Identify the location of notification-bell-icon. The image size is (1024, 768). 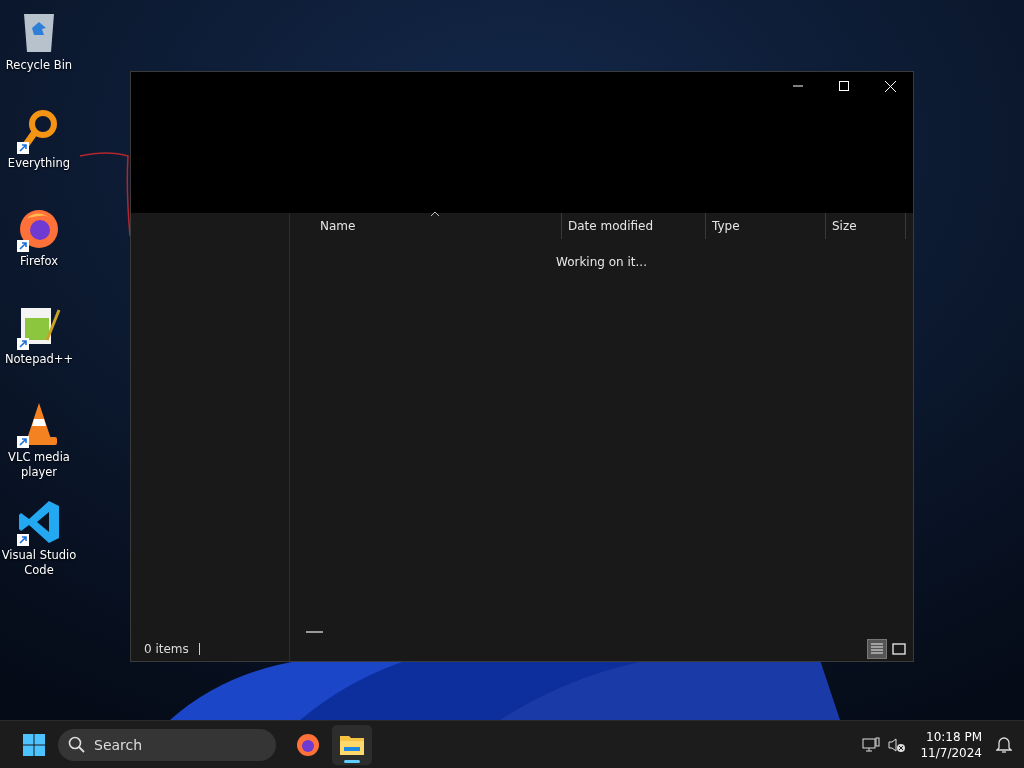
(1004, 744).